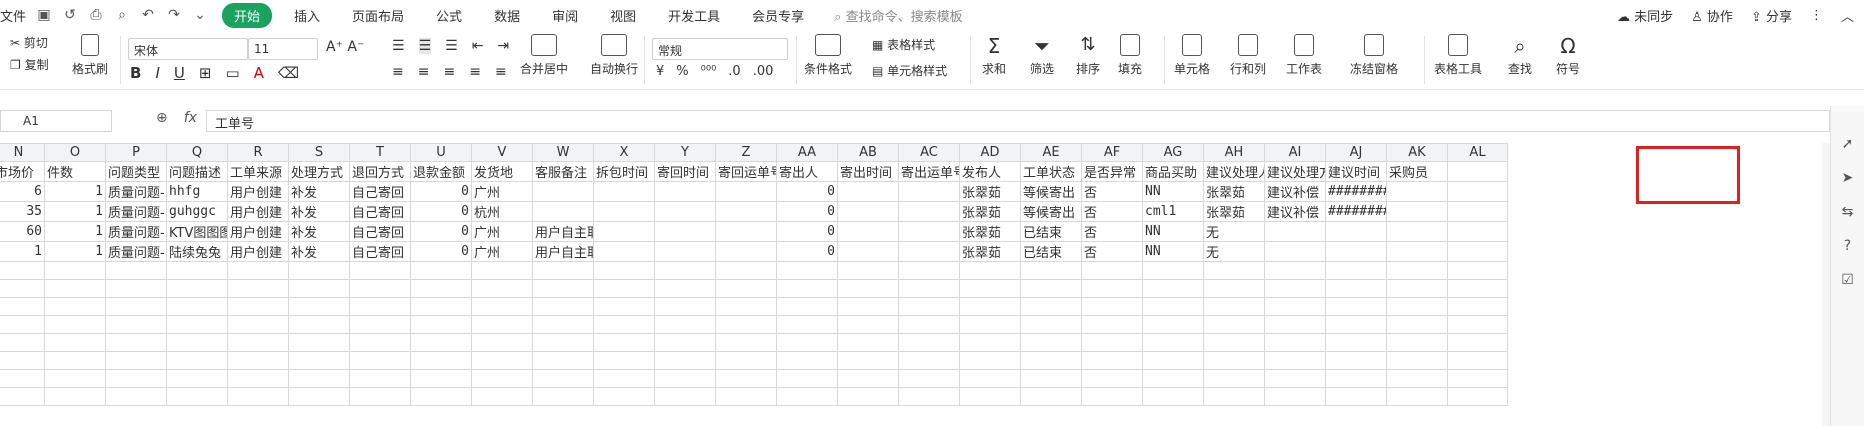 This screenshot has width=1864, height=426. Describe the element at coordinates (828, 55) in the screenshot. I see `conditional-format-button: 条件格式` at that location.